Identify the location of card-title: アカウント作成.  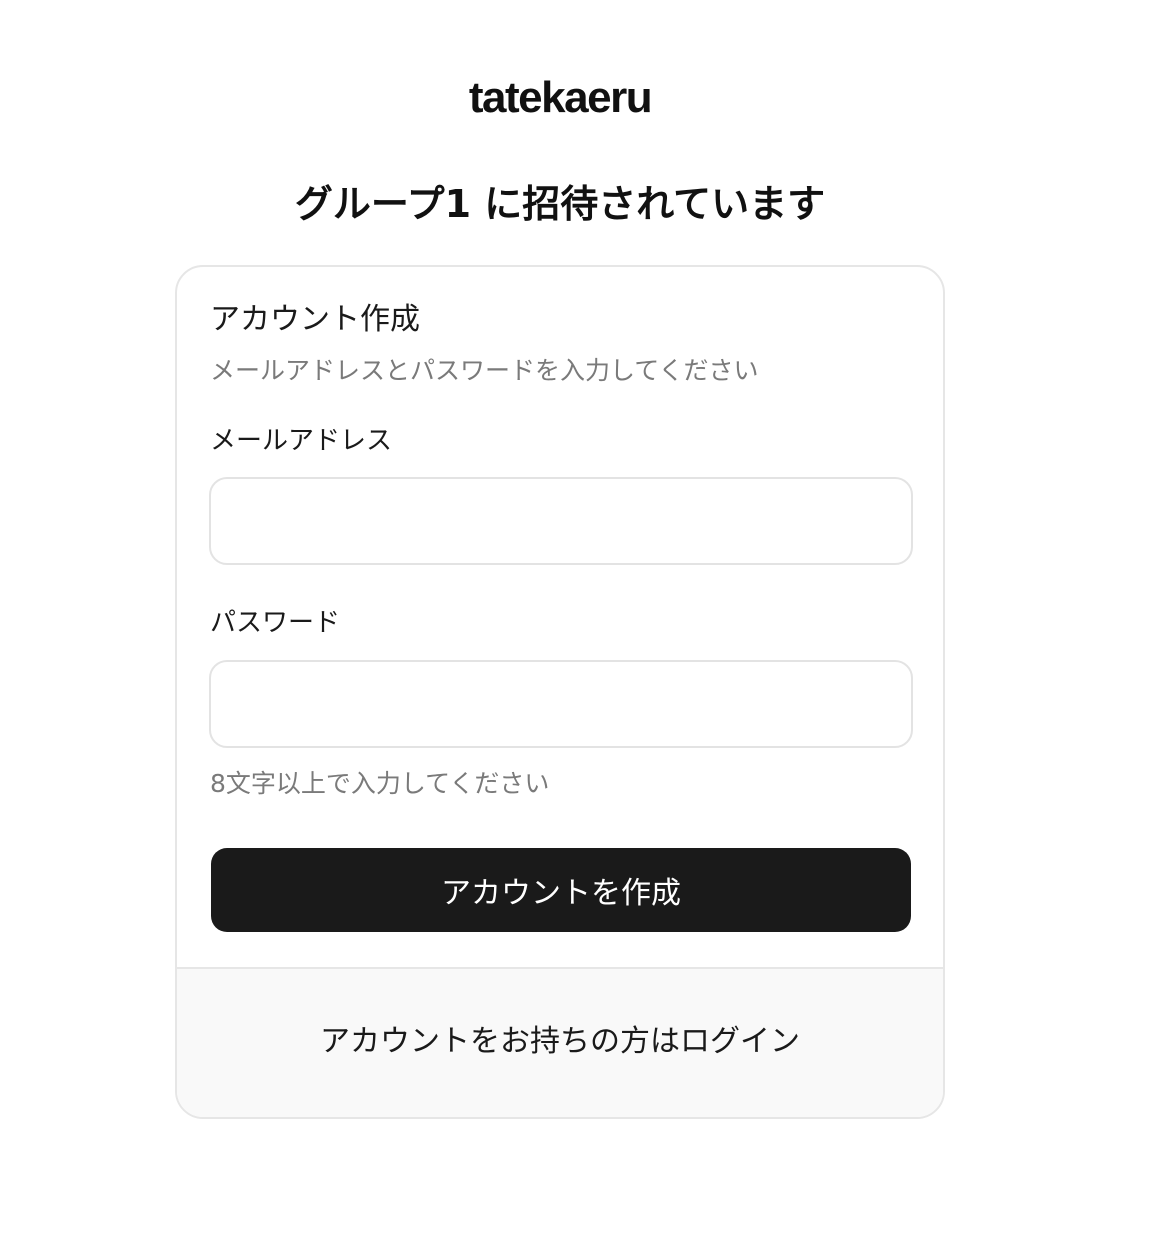
(315, 319).